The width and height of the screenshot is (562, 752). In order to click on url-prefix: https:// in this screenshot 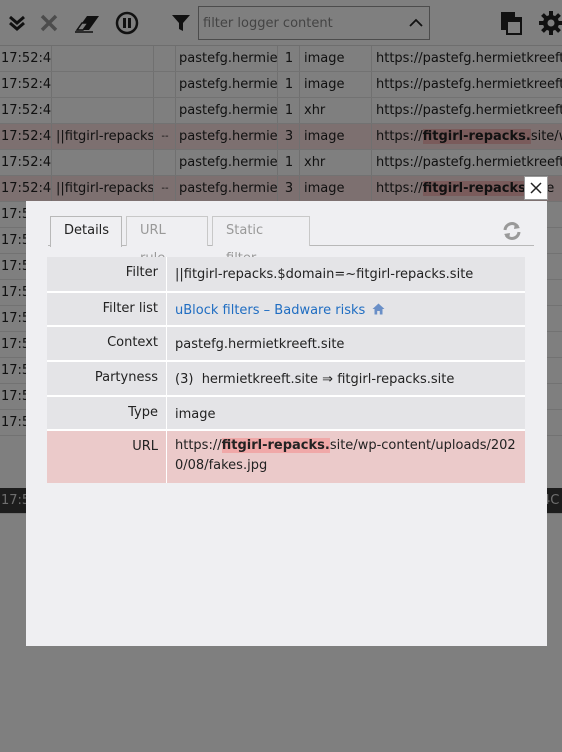, I will do `click(198, 445)`.